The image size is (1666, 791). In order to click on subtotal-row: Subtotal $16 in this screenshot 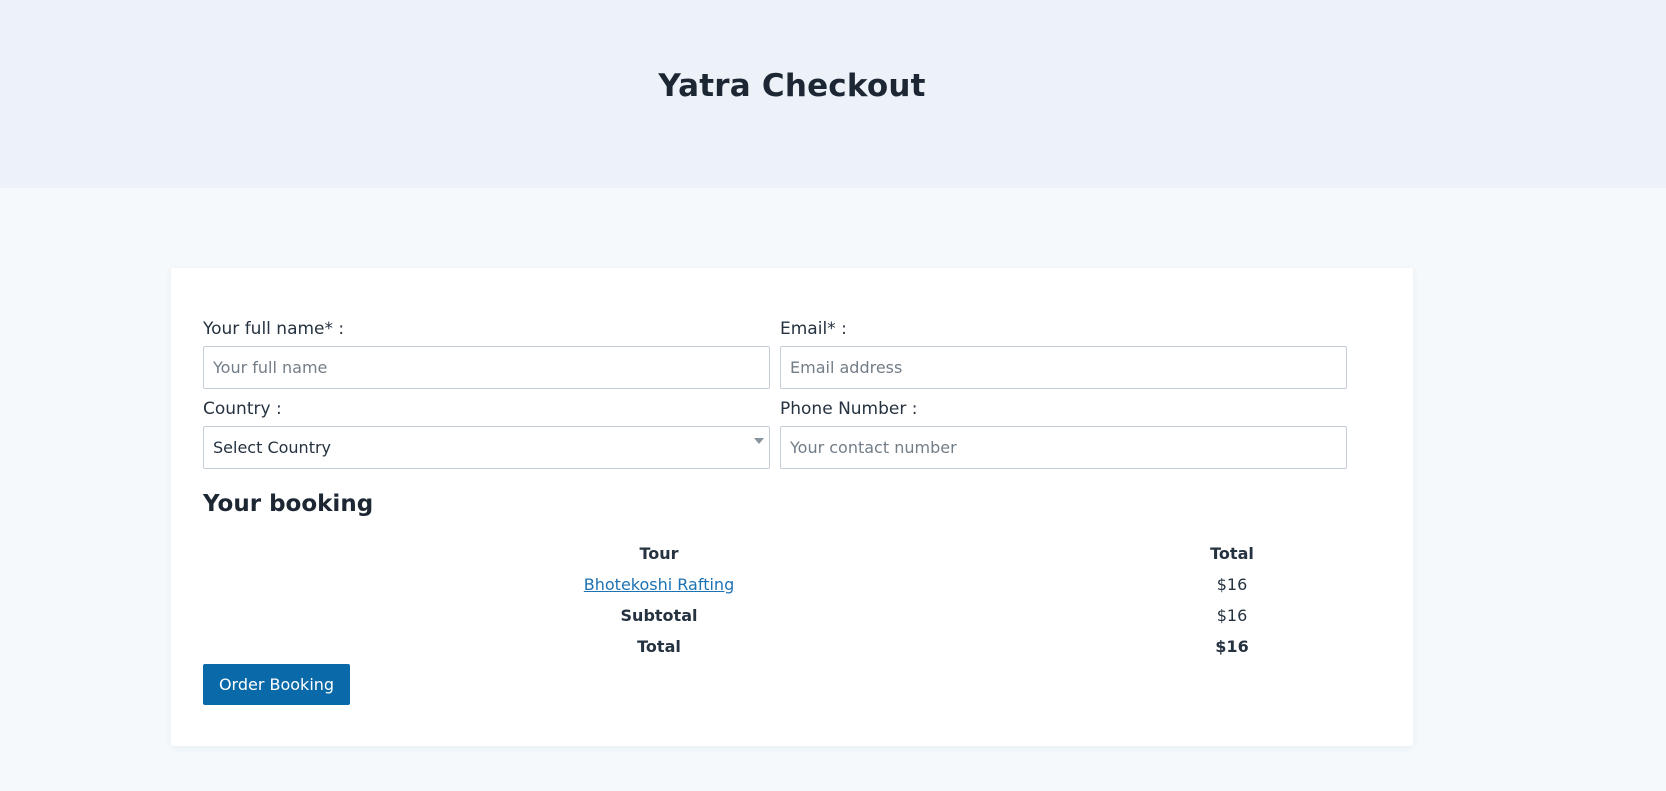, I will do `click(776, 615)`.